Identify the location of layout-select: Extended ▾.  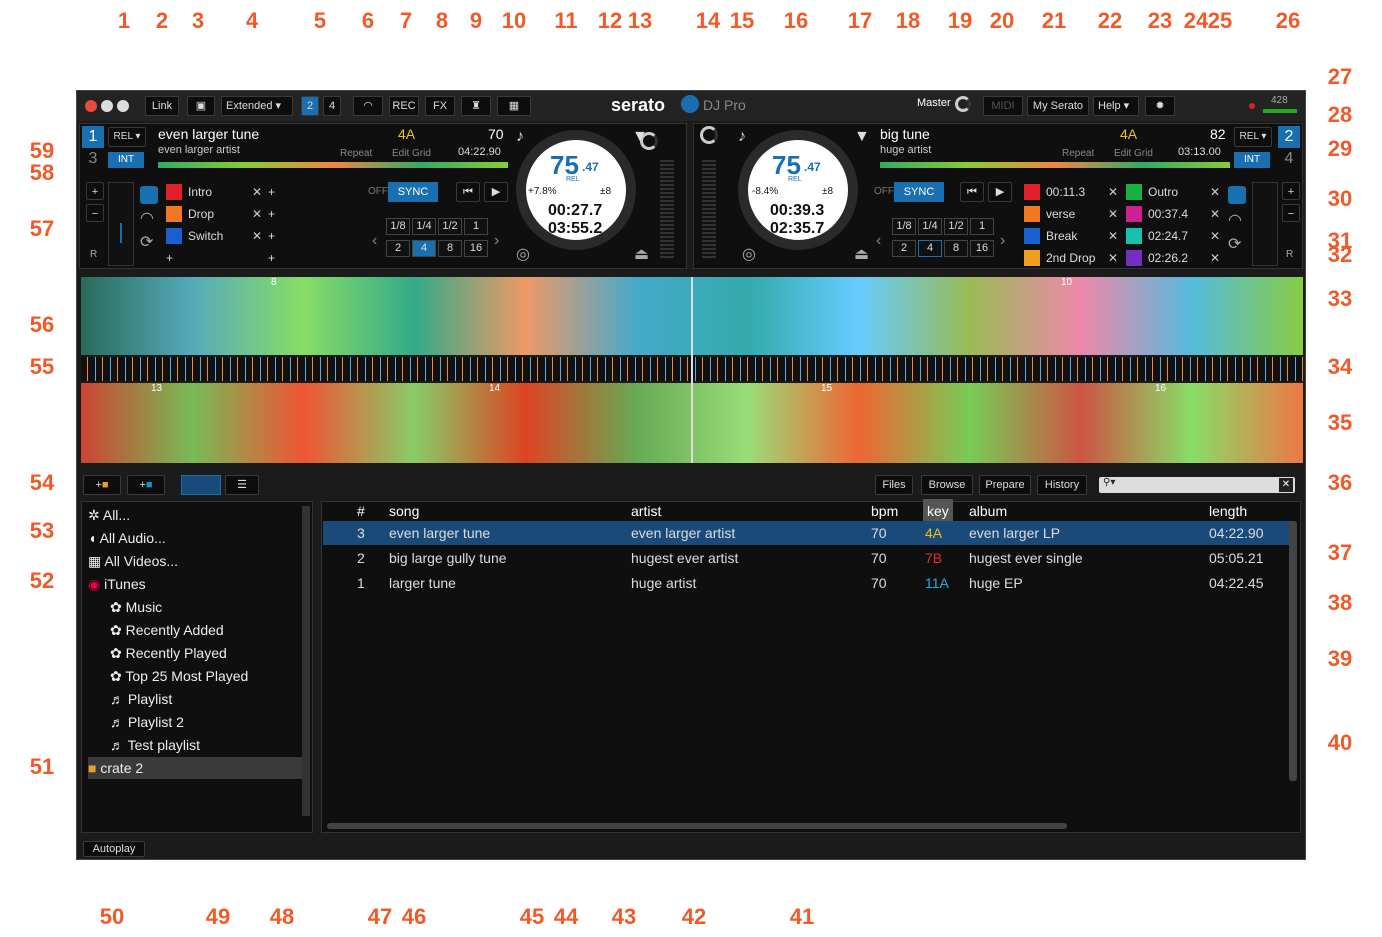
(257, 106).